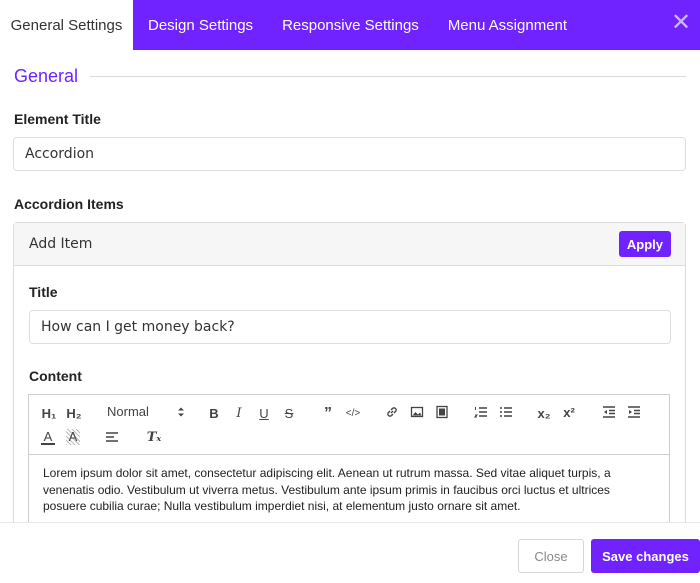 Image resolution: width=700 pixels, height=583 pixels. What do you see at coordinates (506, 414) in the screenshot?
I see `bullet-list-icon` at bounding box center [506, 414].